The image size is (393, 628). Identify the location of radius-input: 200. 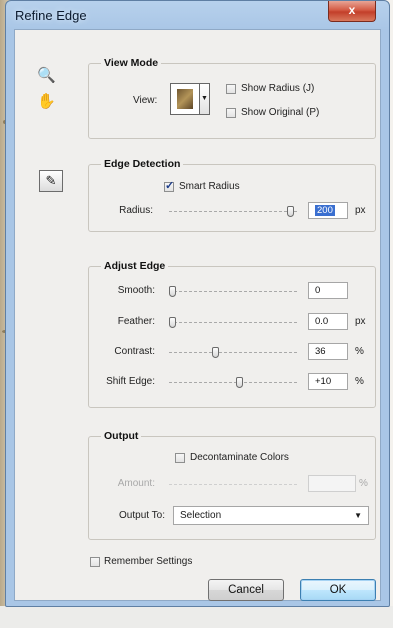
(328, 210).